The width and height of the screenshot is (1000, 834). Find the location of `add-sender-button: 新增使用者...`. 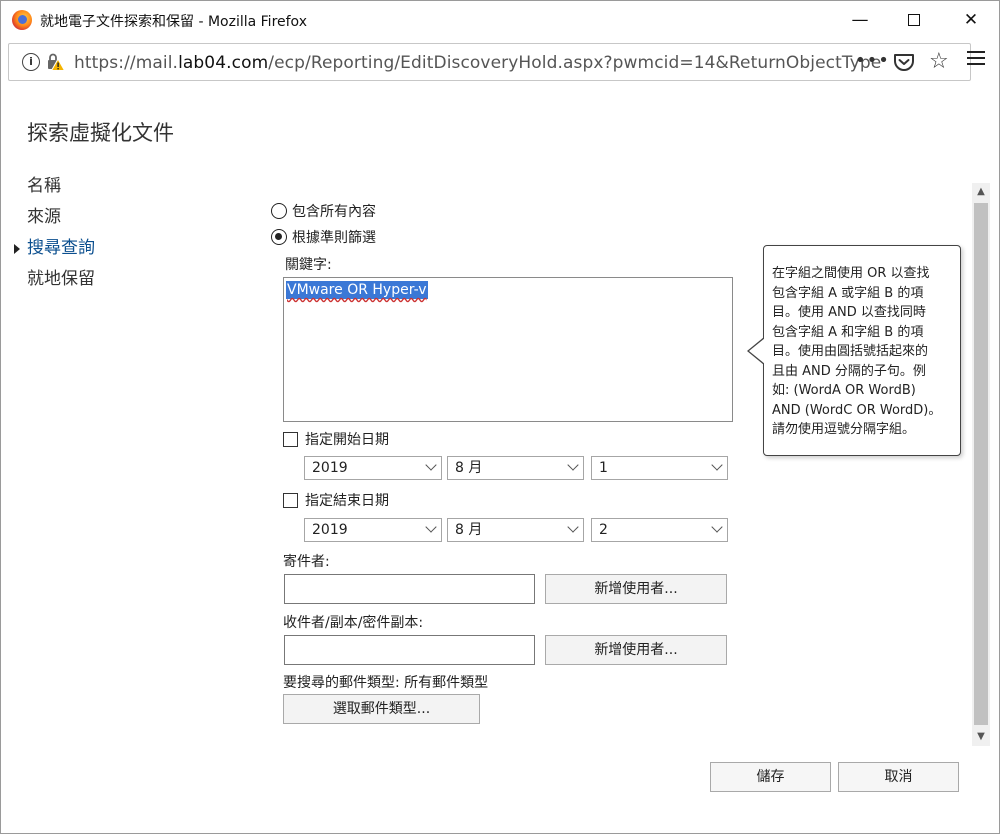

add-sender-button: 新增使用者... is located at coordinates (636, 589).